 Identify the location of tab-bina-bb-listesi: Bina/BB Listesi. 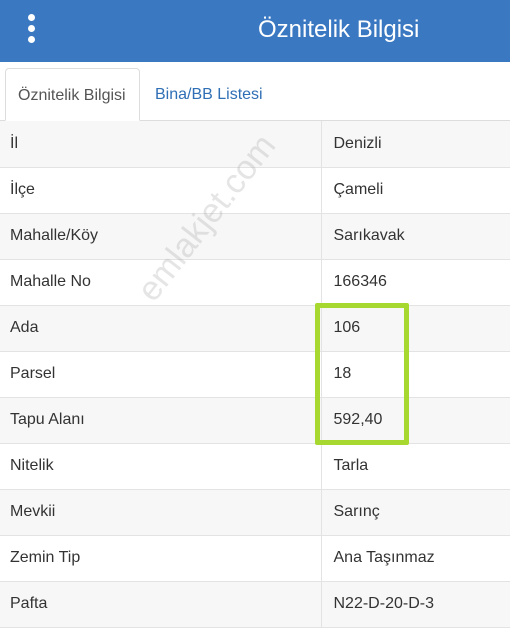
(209, 94).